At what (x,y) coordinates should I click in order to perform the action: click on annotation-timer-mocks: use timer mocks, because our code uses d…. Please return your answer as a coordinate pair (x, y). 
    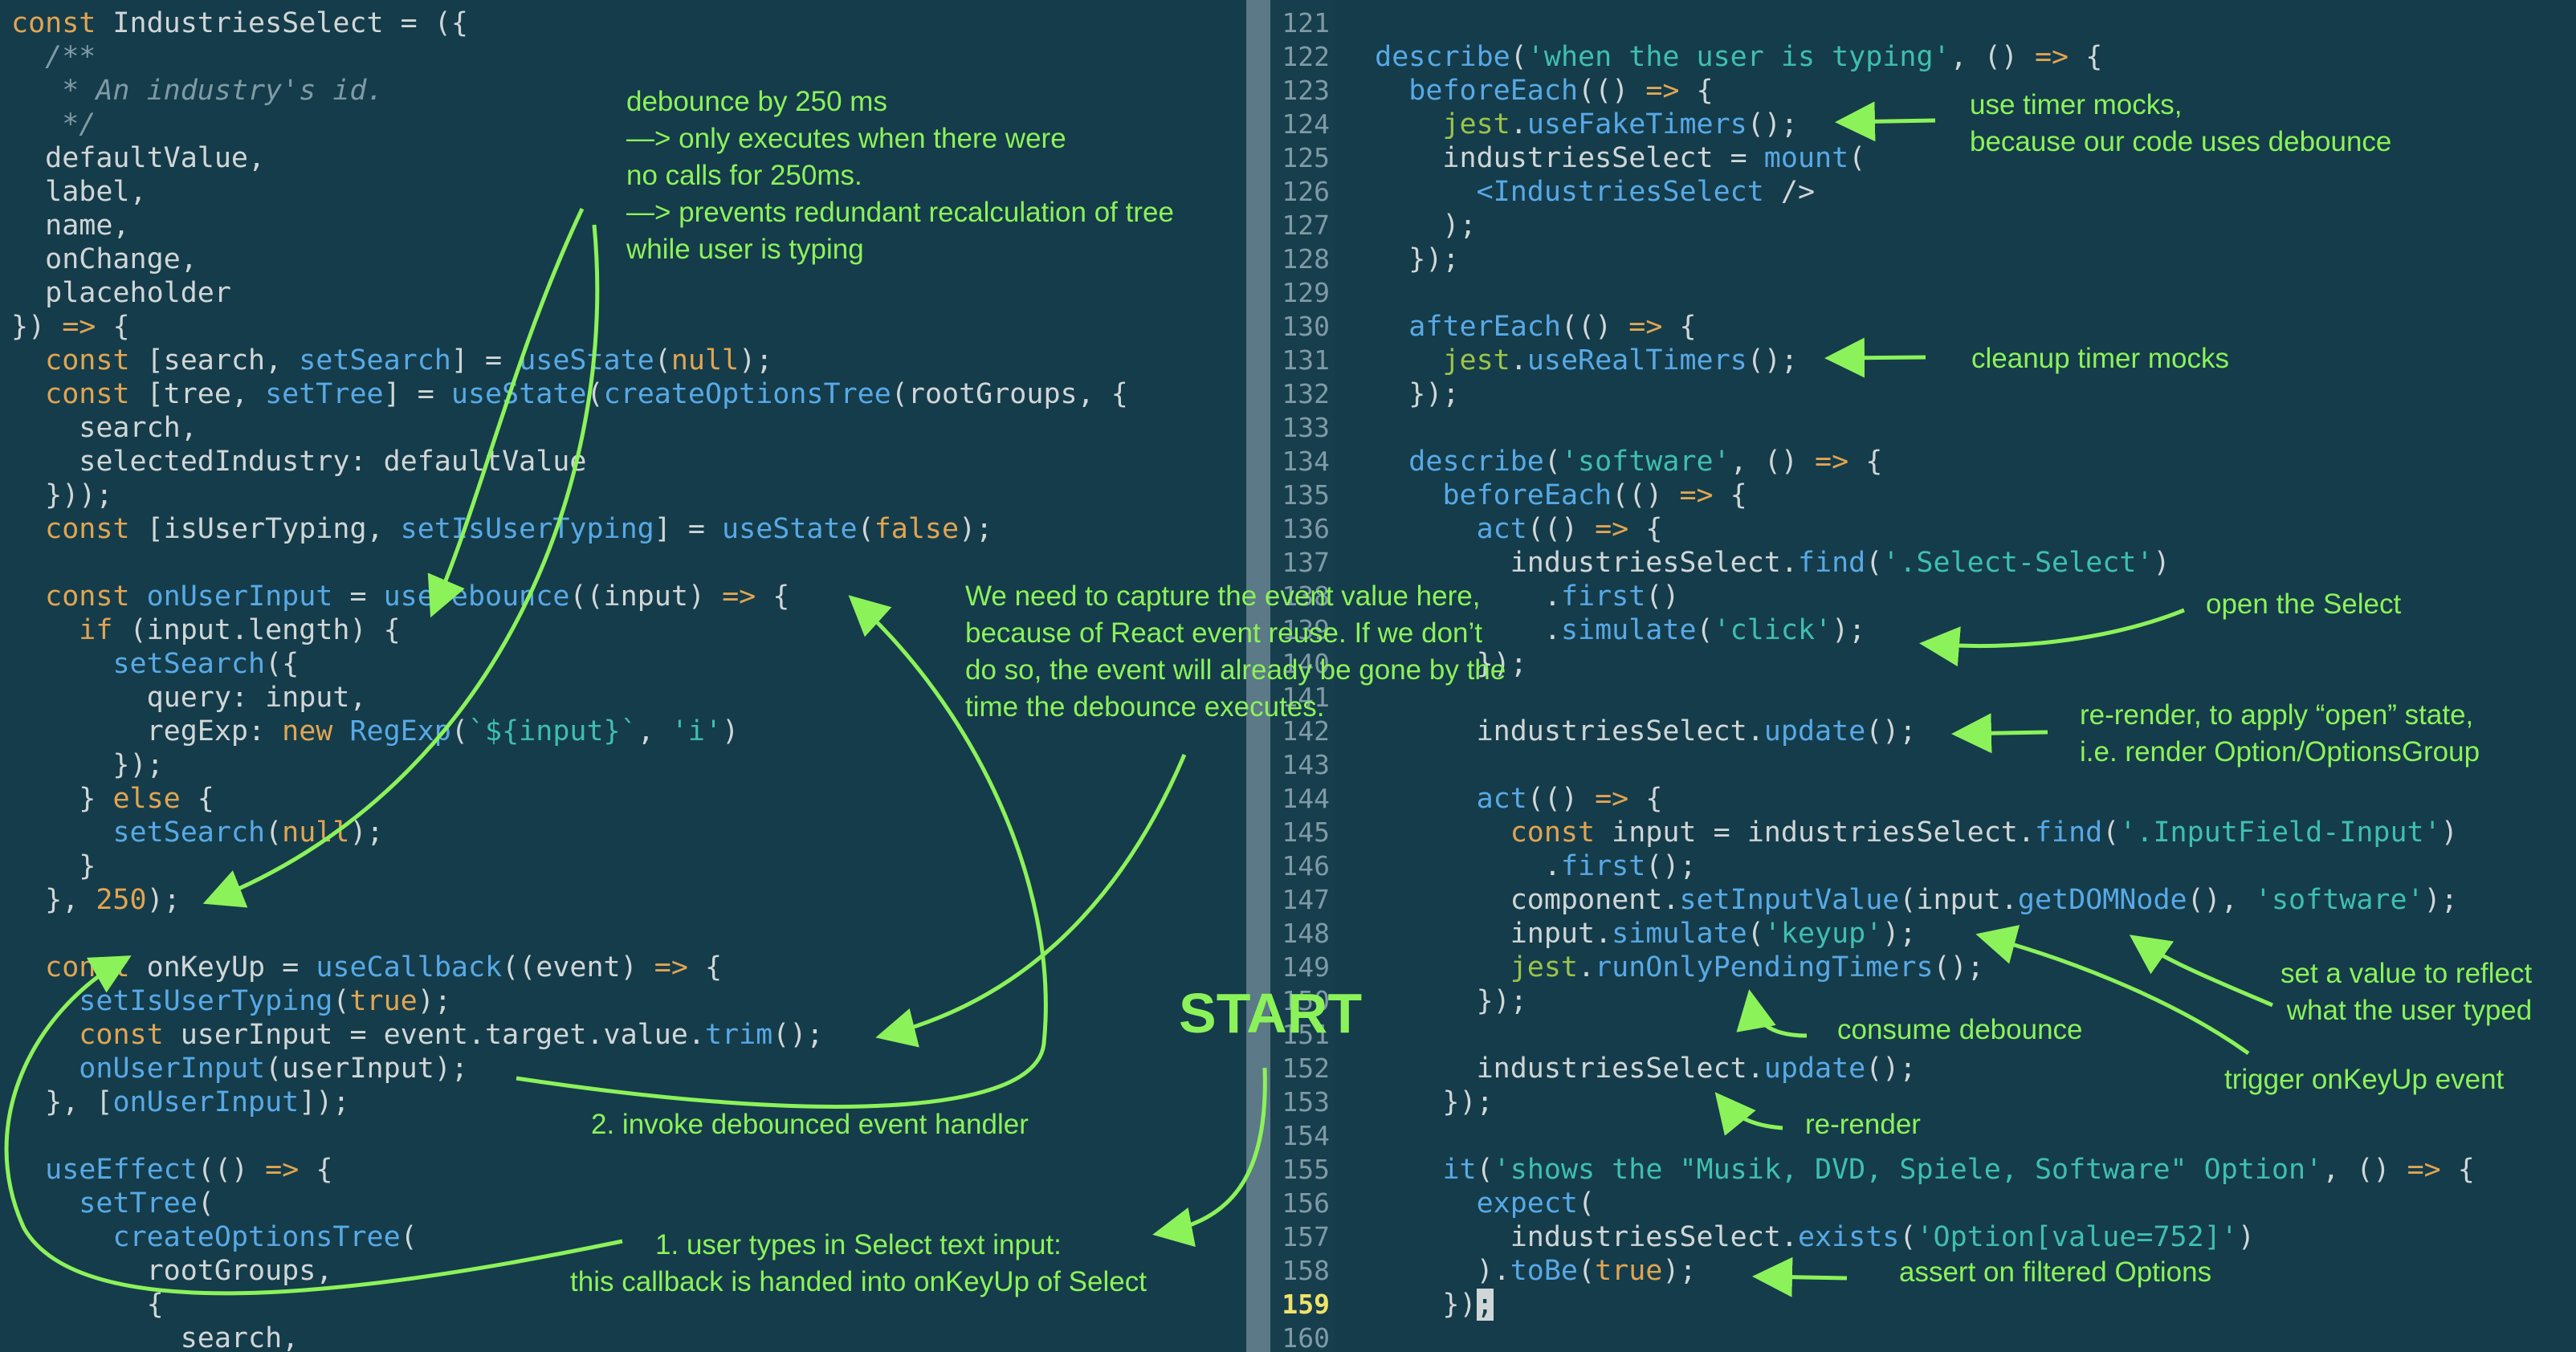
    Looking at the image, I should click on (2181, 123).